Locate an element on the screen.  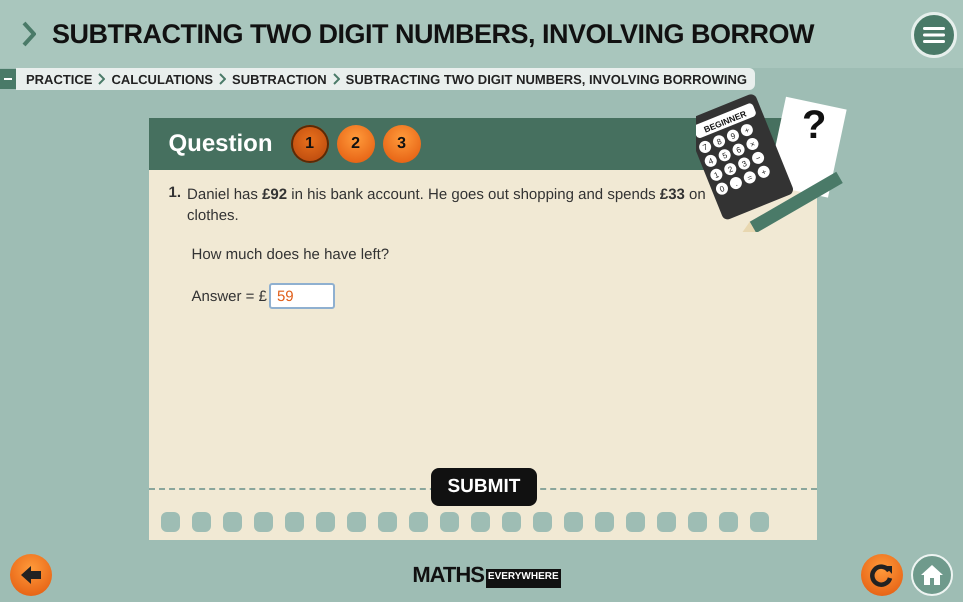
arrow-left-icon is located at coordinates (31, 575).